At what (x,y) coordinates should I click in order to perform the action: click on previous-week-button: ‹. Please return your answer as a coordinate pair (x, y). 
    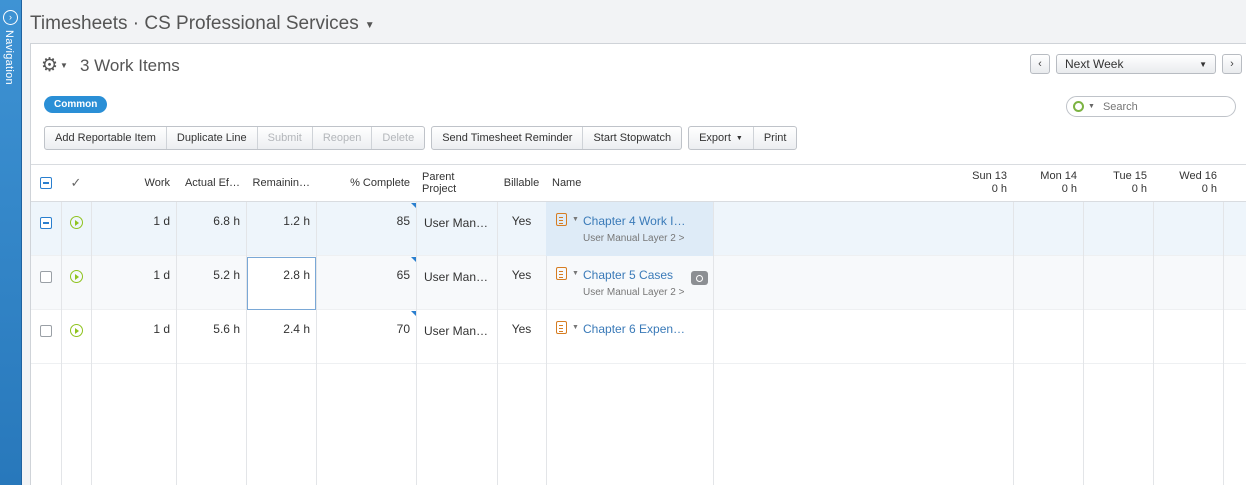
    Looking at the image, I should click on (1040, 64).